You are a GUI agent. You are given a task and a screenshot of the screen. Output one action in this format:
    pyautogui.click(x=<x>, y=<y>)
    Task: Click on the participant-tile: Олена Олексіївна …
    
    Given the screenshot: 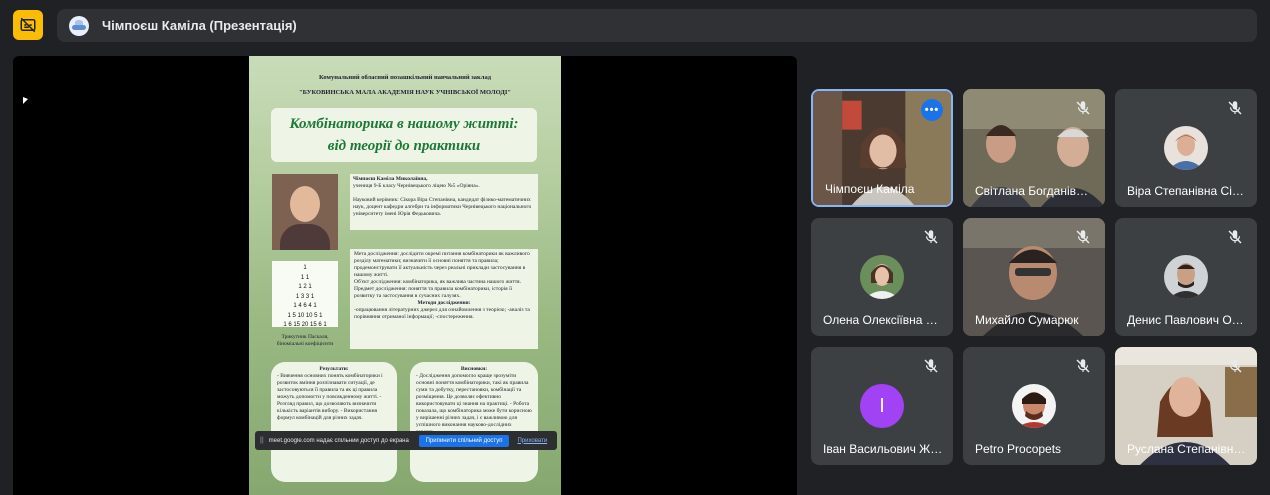 What is the action you would take?
    pyautogui.click(x=882, y=277)
    